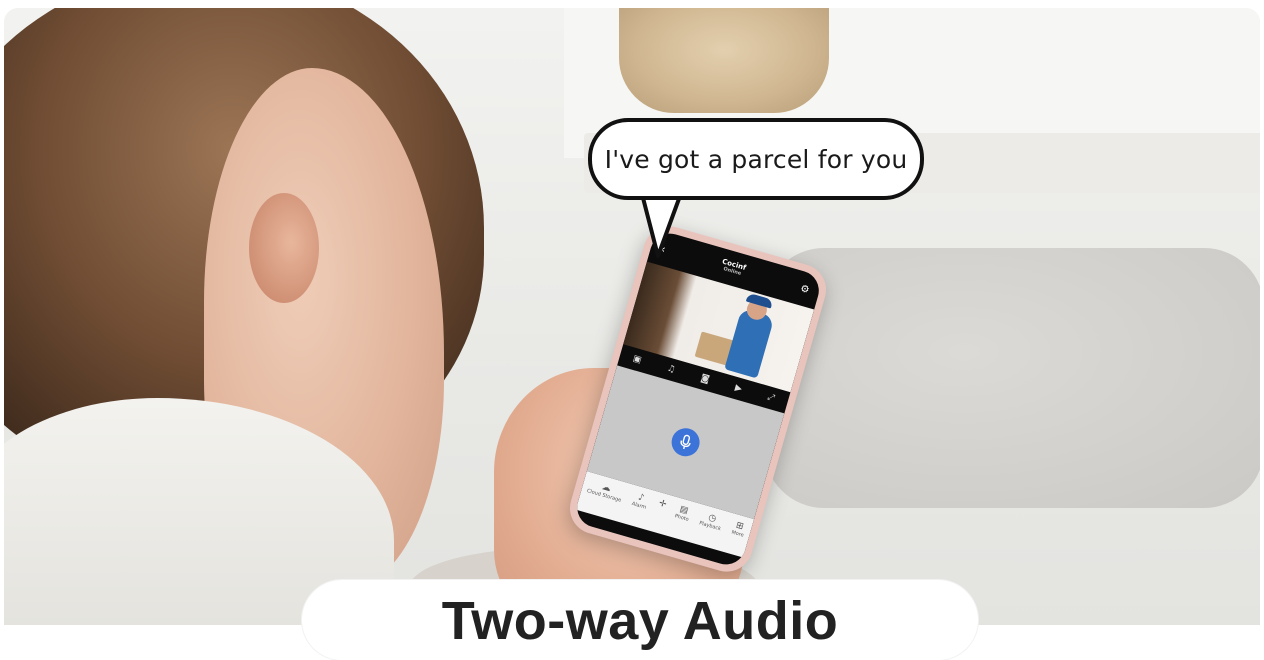  I want to click on nav-cloud-storage: ☁ Cloud Storage, so click(605, 491).